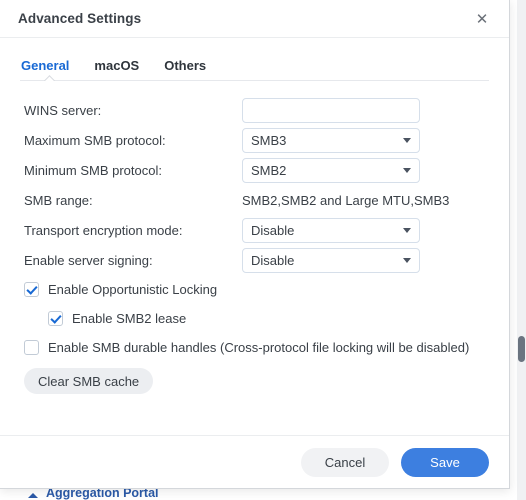 The image size is (526, 500). What do you see at coordinates (63, 110) in the screenshot?
I see `wins-server-label: WINS server:` at bounding box center [63, 110].